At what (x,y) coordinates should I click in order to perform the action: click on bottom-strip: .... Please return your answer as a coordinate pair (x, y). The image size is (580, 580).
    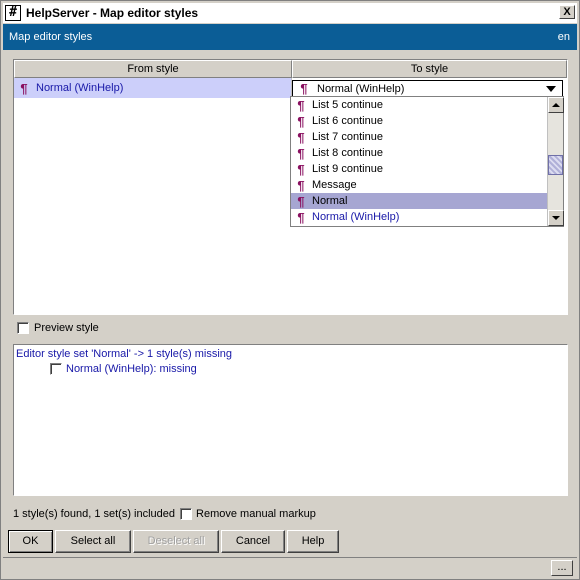
    Looking at the image, I should click on (290, 567).